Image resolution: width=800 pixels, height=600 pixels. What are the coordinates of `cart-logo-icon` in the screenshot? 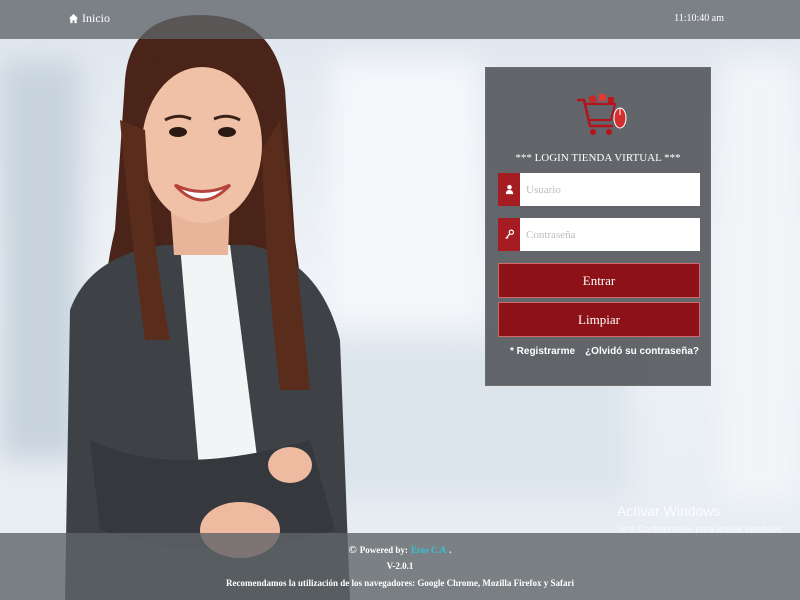 It's located at (602, 114).